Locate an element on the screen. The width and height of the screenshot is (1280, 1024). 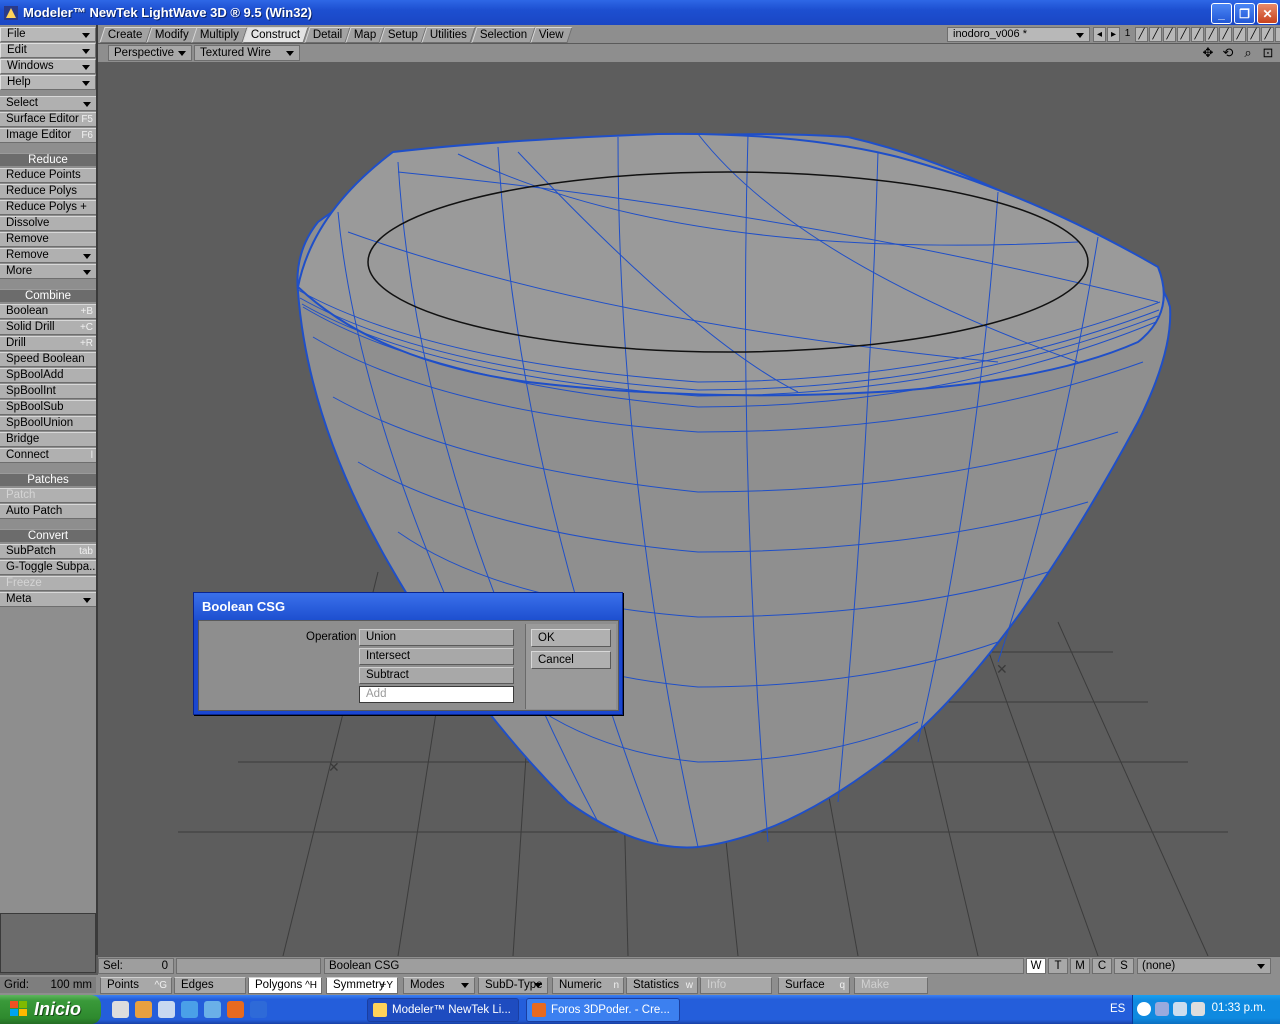
cancel-button: Cancel is located at coordinates (571, 660).